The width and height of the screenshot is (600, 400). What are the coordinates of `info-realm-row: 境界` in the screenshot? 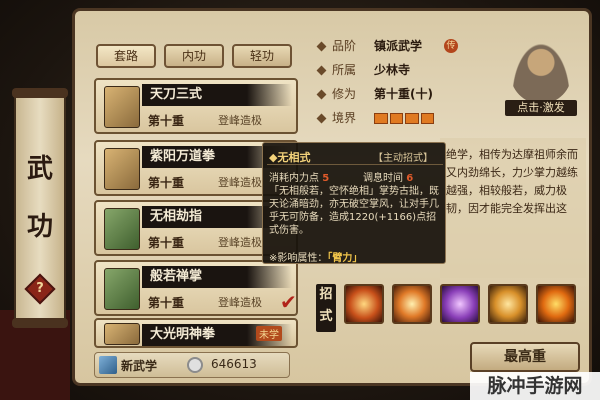 It's located at (417, 118).